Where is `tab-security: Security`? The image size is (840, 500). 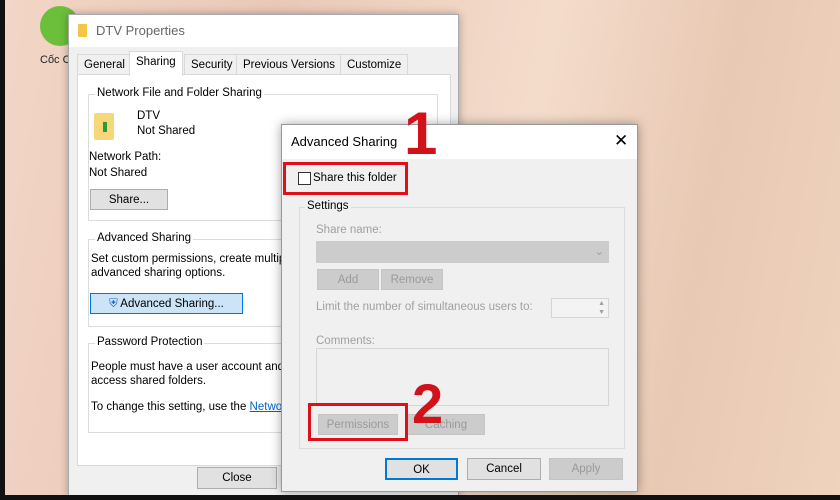 tab-security: Security is located at coordinates (212, 64).